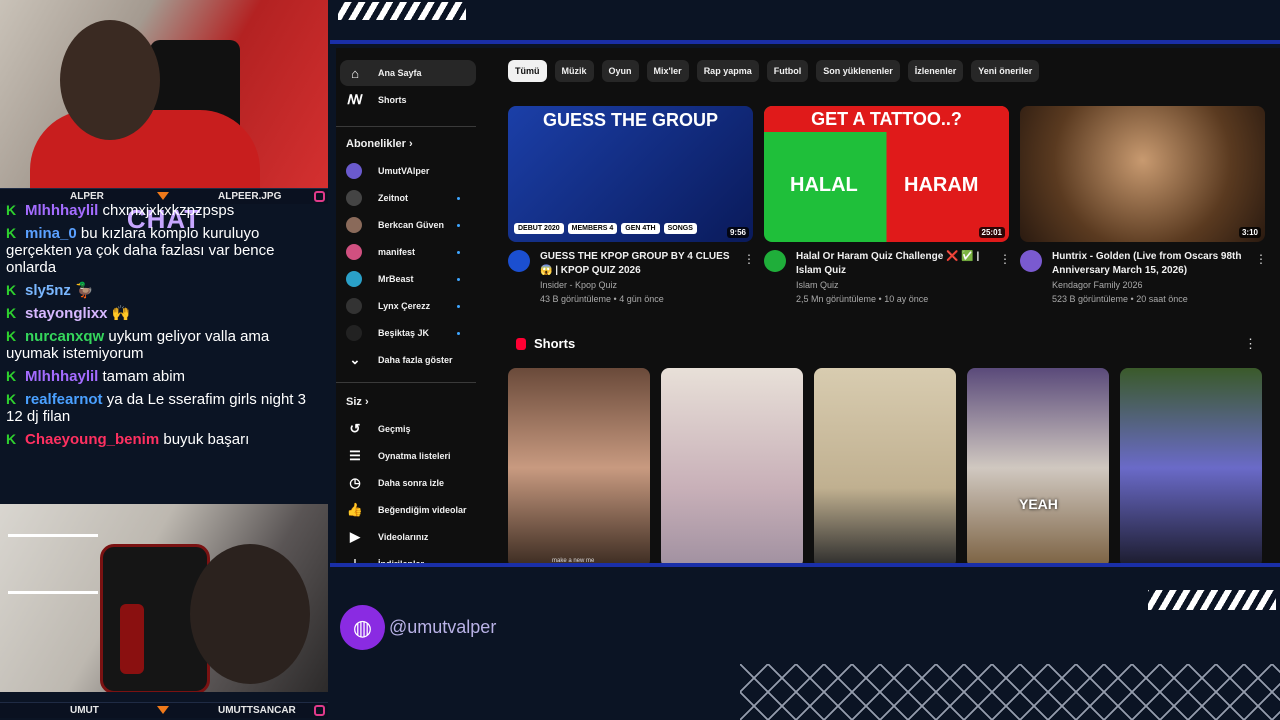 Image resolution: width=1280 pixels, height=720 pixels. What do you see at coordinates (355, 359) in the screenshot?
I see `chevron-down-icon: ⌄` at bounding box center [355, 359].